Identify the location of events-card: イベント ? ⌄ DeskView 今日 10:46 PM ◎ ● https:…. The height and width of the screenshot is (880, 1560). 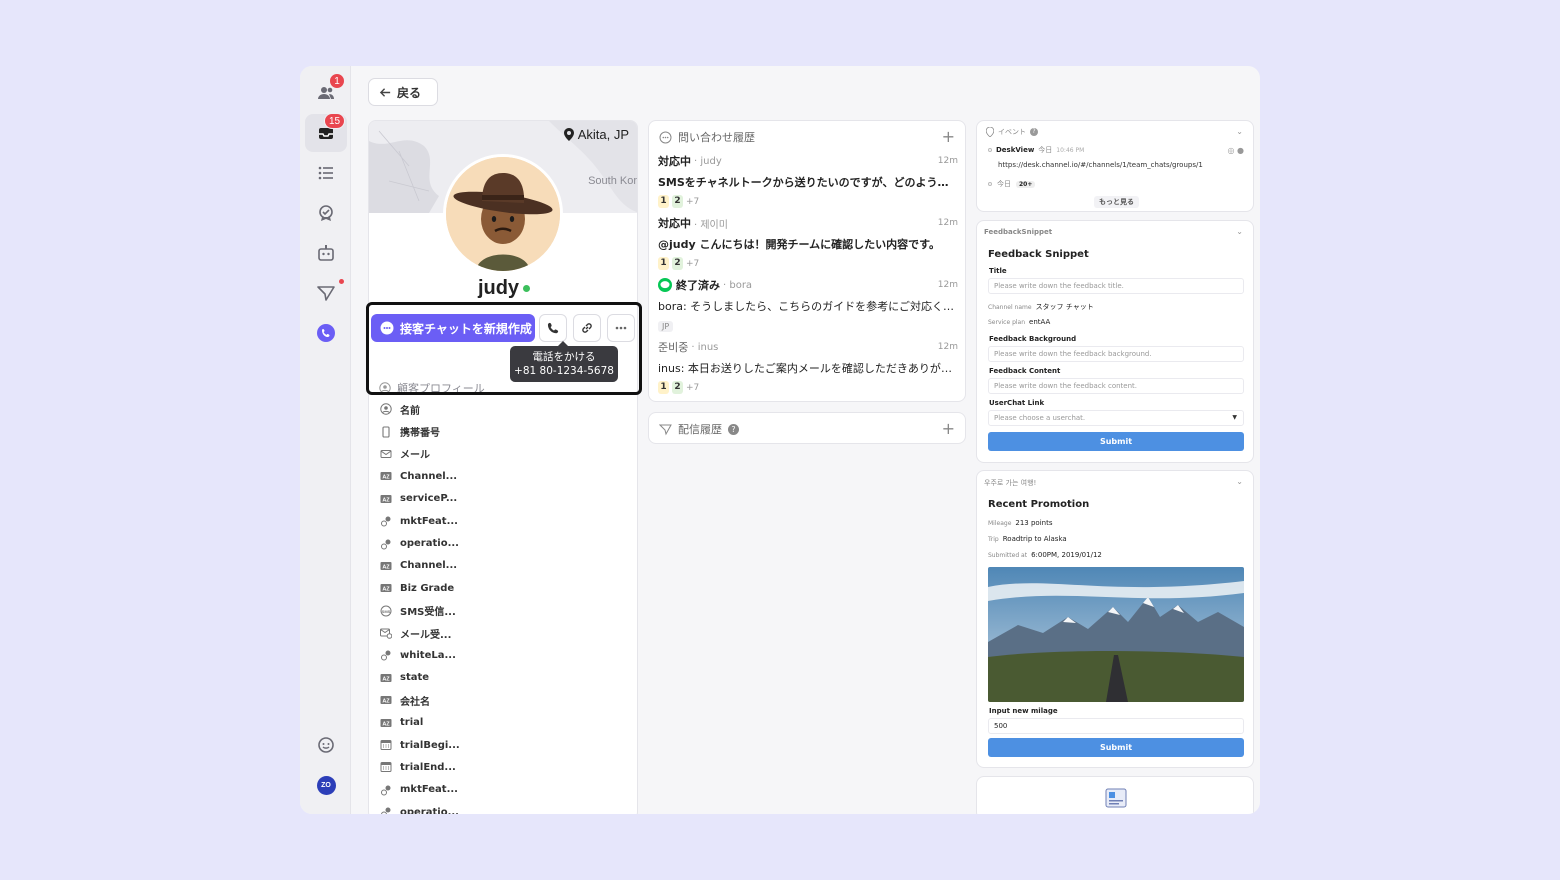
(1115, 166).